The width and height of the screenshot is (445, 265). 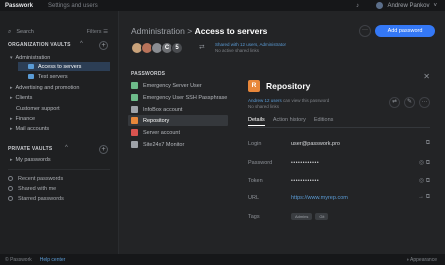 I want to click on tab-details: Details, so click(x=256, y=121).